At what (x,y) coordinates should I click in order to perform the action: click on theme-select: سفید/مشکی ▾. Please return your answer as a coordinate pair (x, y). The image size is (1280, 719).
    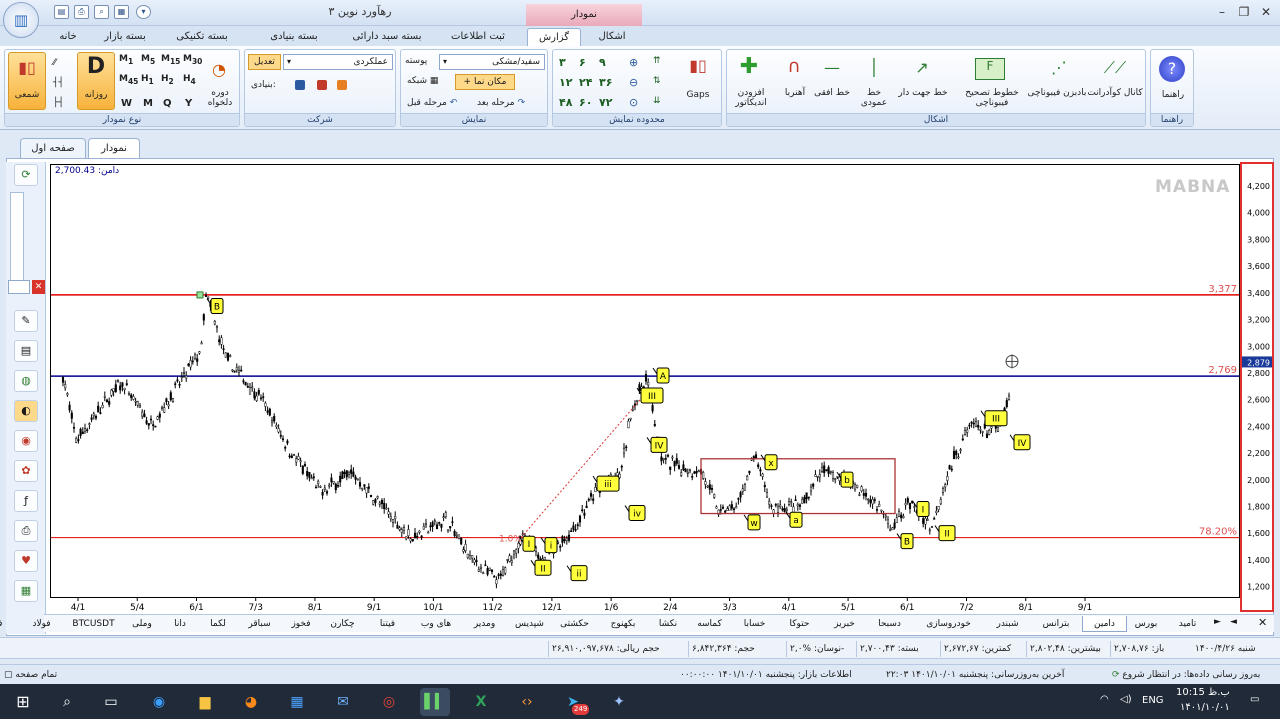
    Looking at the image, I should click on (492, 62).